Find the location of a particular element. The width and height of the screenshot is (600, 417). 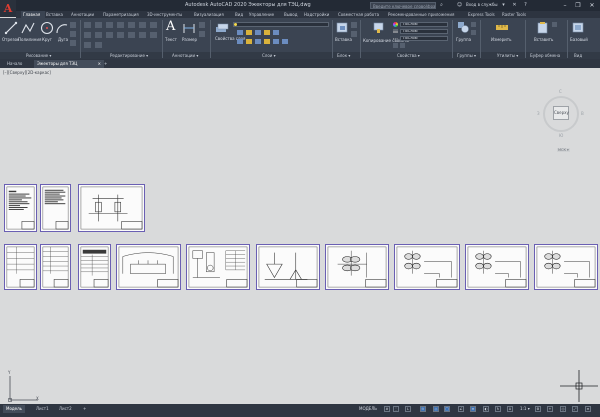

layer-properties-icon is located at coordinates (222, 27).